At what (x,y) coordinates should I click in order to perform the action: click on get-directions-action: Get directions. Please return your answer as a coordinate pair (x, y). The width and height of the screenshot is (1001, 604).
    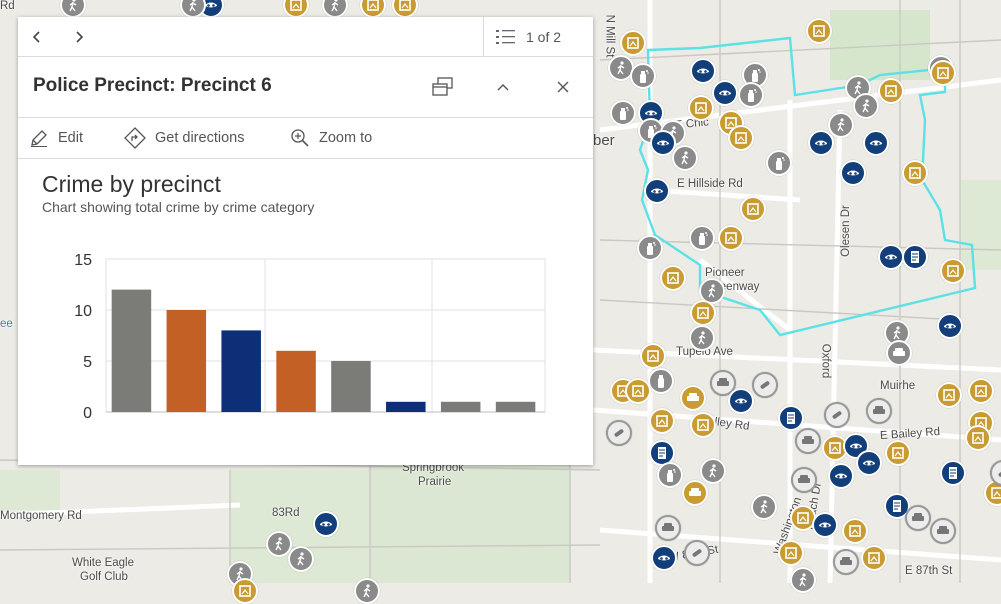
    Looking at the image, I should click on (184, 138).